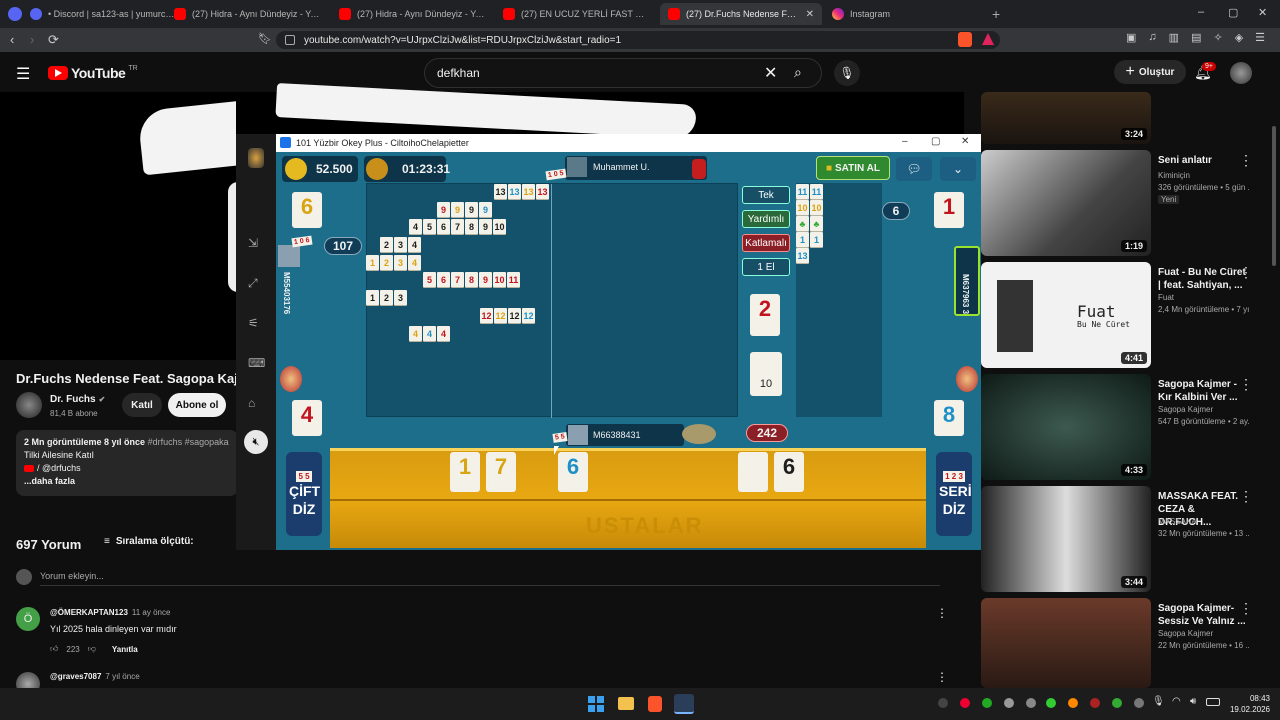 The image size is (1280, 720). I want to click on comment-user: @ÖMERKAPTAN123, so click(89, 612).